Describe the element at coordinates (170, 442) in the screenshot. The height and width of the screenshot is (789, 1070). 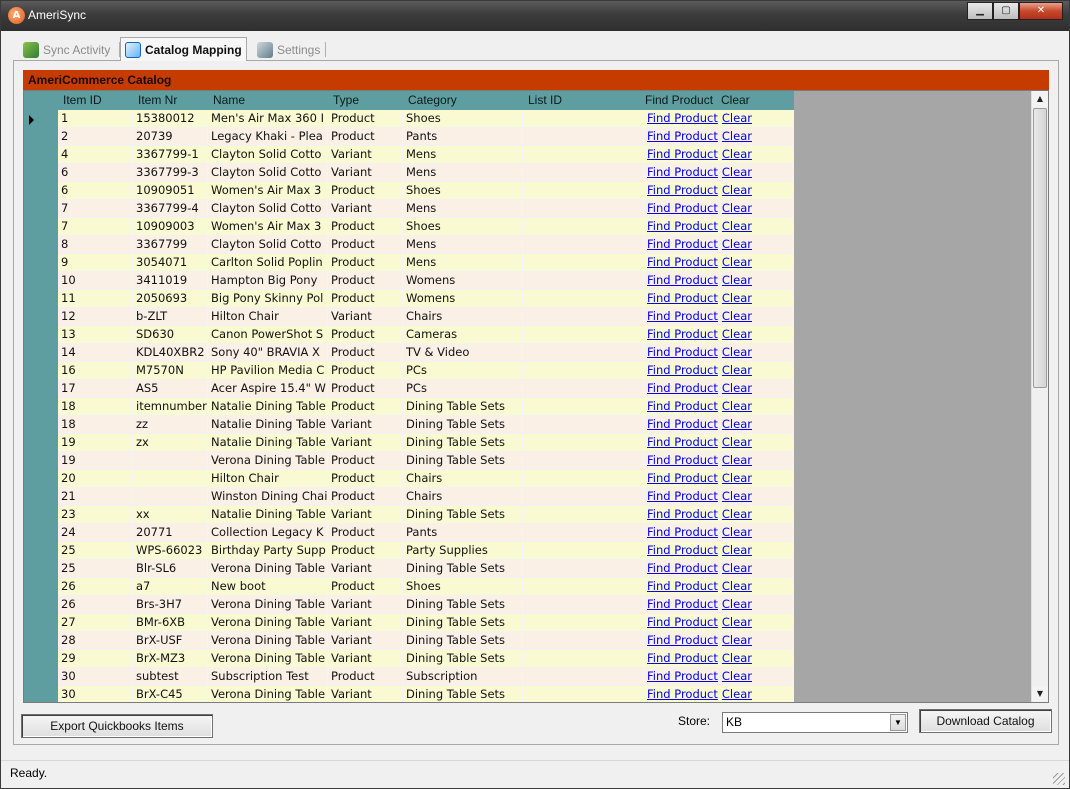
I see `cell-item-nr: zx` at that location.